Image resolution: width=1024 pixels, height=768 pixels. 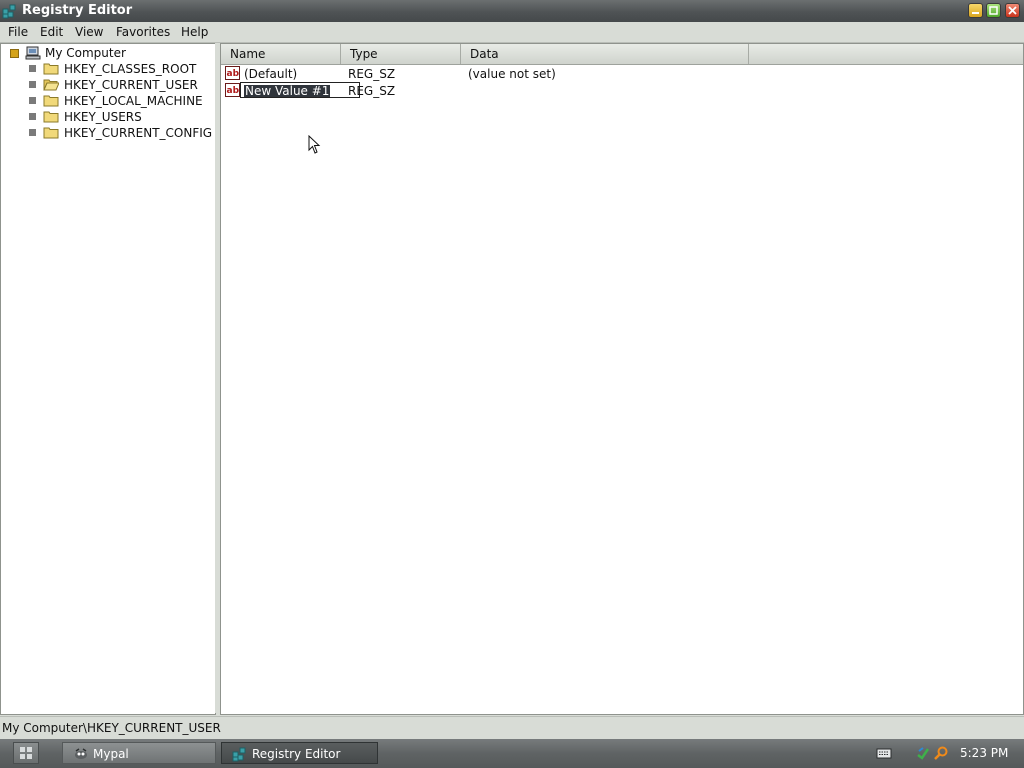 What do you see at coordinates (111, 728) in the screenshot?
I see `status-path: My Computer\HKEY_CURRENT_USER` at bounding box center [111, 728].